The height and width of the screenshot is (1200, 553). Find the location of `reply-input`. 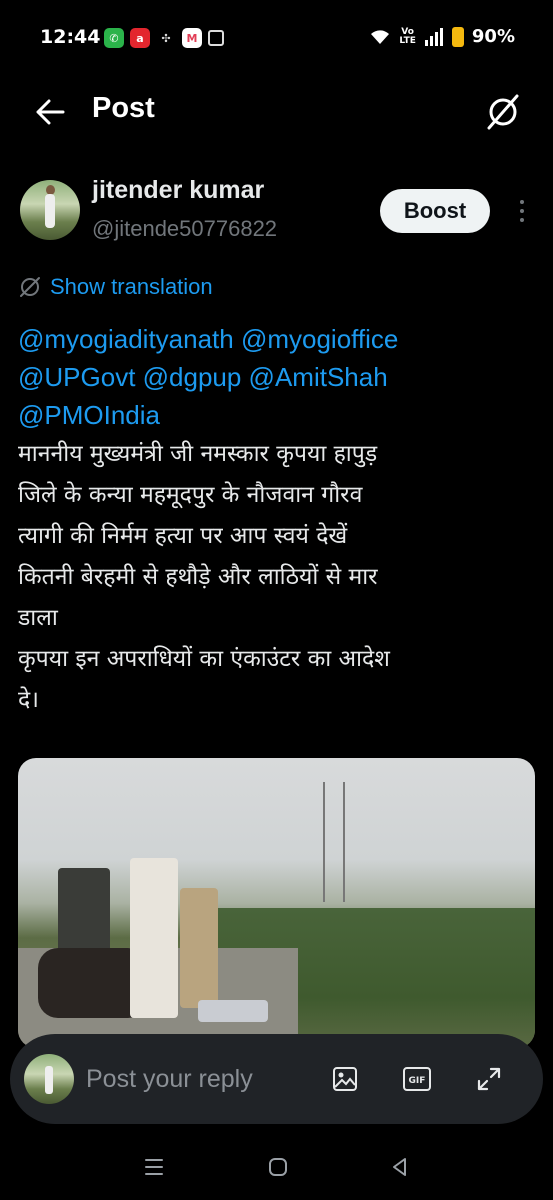

reply-input is located at coordinates (196, 1079).